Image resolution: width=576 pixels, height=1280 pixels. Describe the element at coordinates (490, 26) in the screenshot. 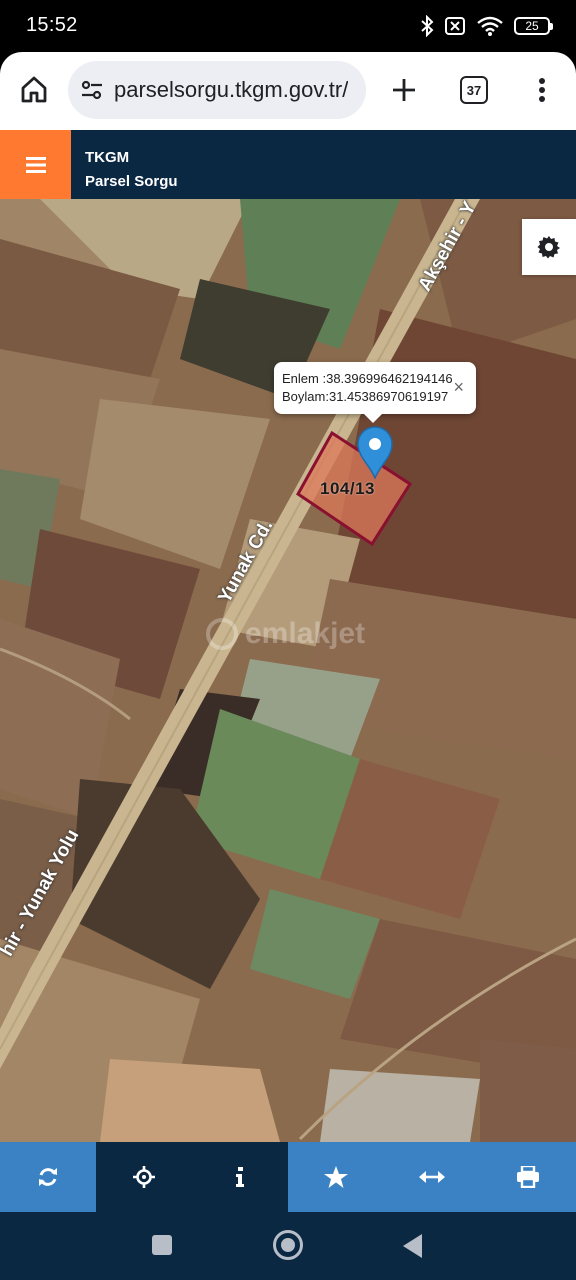

I see `wifi-icon` at that location.